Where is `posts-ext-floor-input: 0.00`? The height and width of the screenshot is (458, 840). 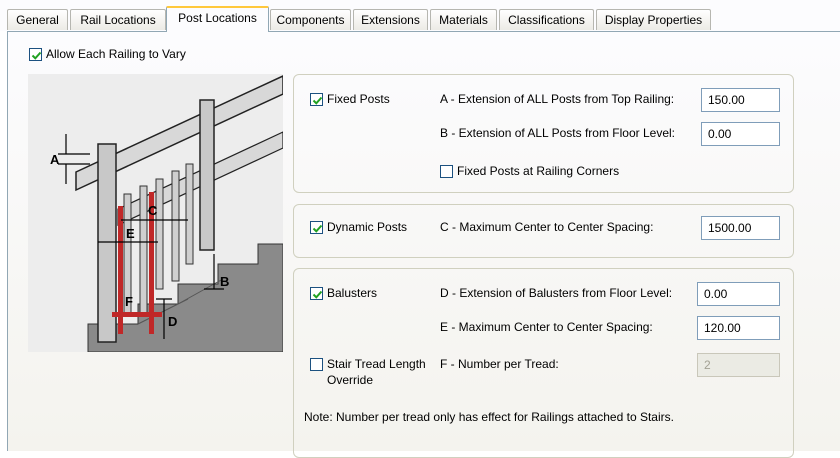 posts-ext-floor-input: 0.00 is located at coordinates (740, 134).